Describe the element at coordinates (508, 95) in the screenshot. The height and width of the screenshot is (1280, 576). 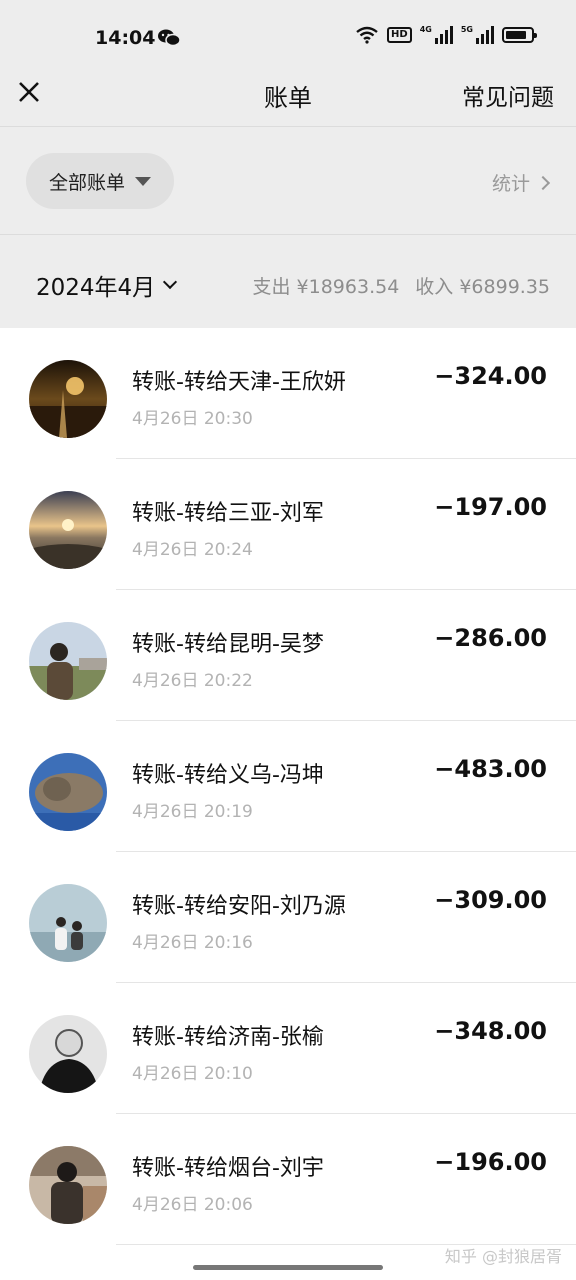
I see `faq-link: 常见问题` at that location.